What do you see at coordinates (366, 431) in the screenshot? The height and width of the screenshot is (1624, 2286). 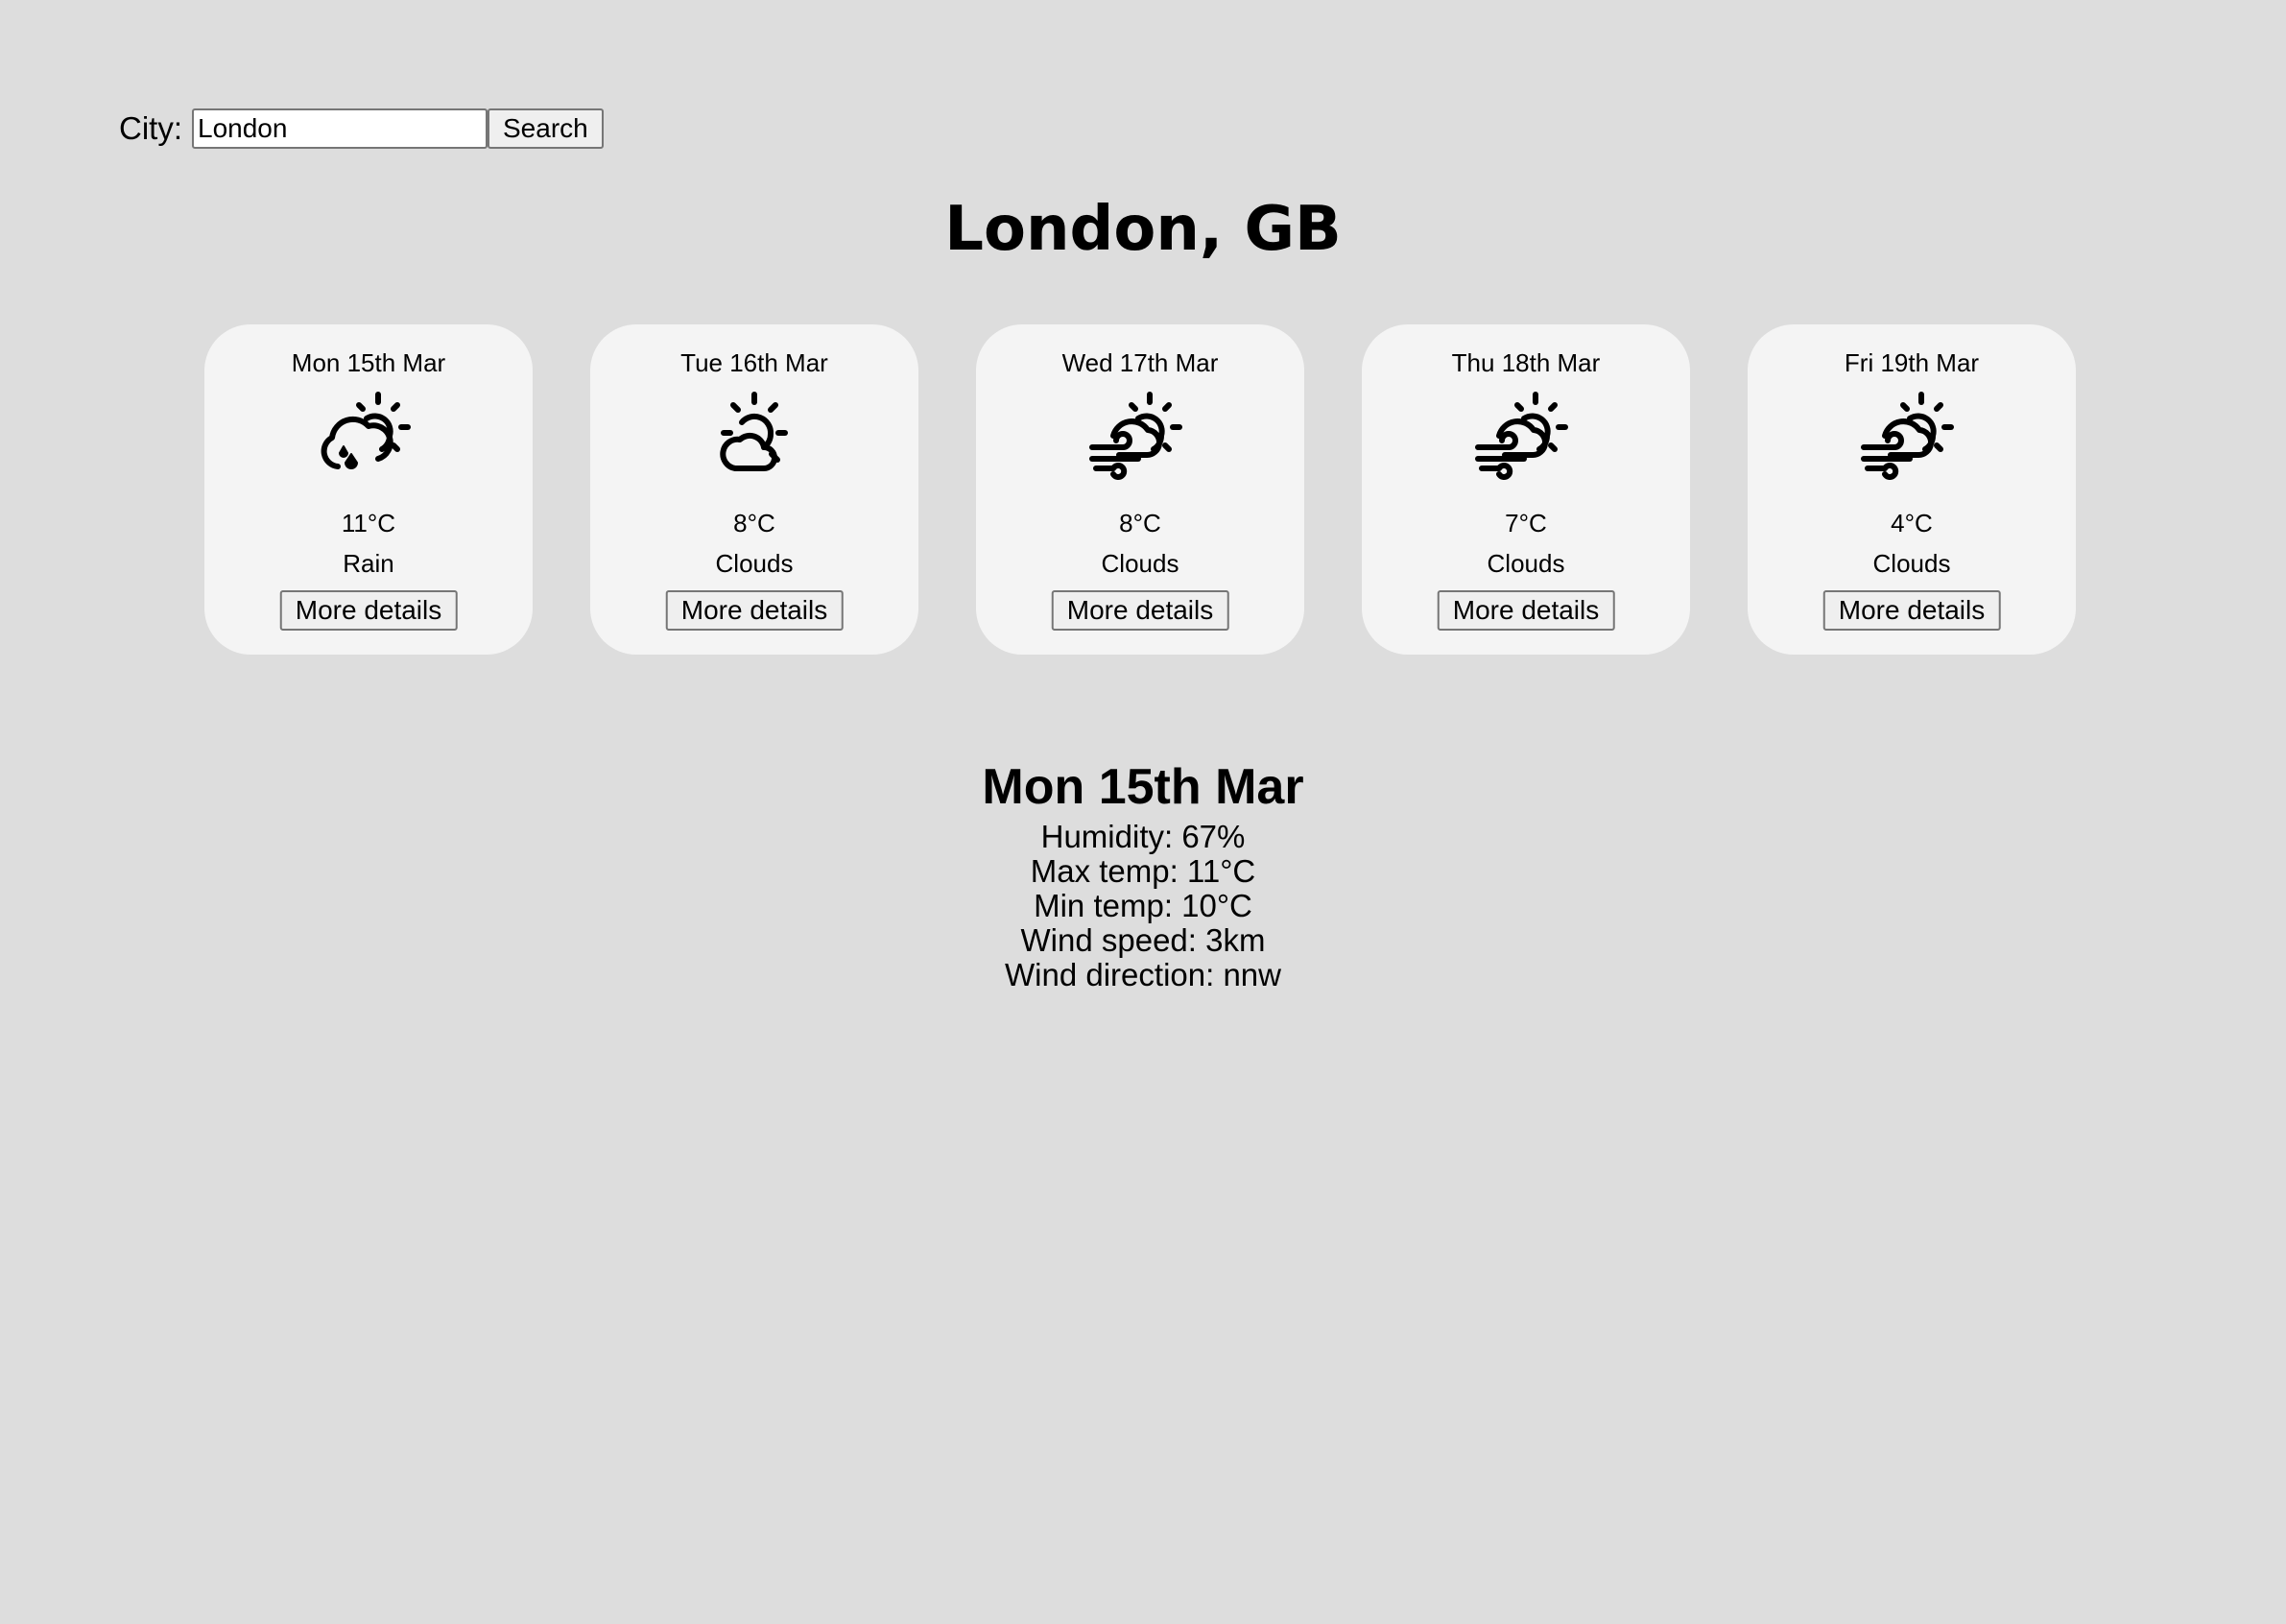 I see `cloud-sun-rain-icon` at bounding box center [366, 431].